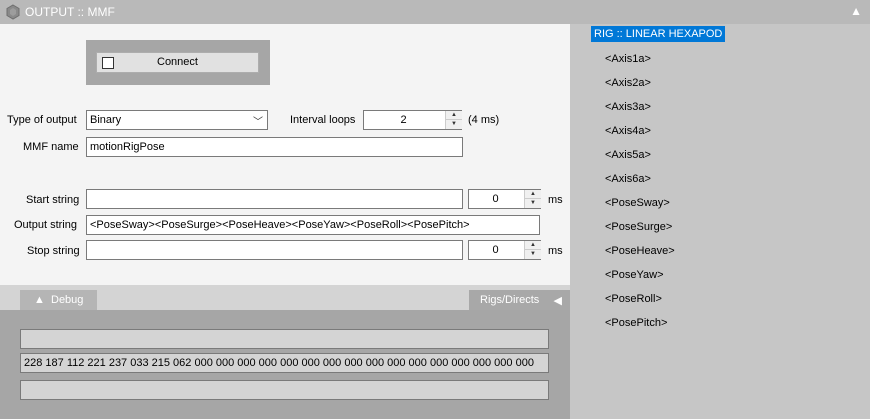 This screenshot has width=870, height=419. I want to click on debug-label: Debug, so click(67, 300).